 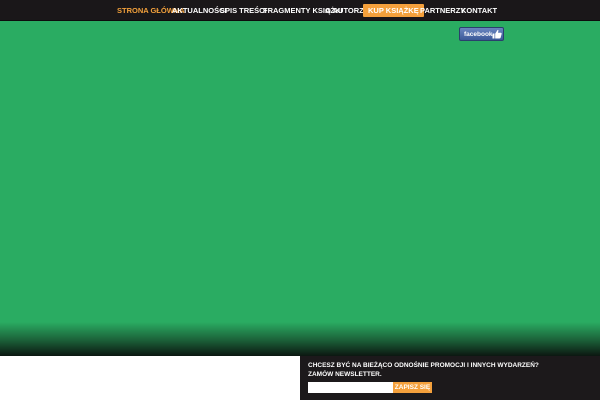 I want to click on nav-item-partnerzy: PARTNERZY, so click(x=442, y=10).